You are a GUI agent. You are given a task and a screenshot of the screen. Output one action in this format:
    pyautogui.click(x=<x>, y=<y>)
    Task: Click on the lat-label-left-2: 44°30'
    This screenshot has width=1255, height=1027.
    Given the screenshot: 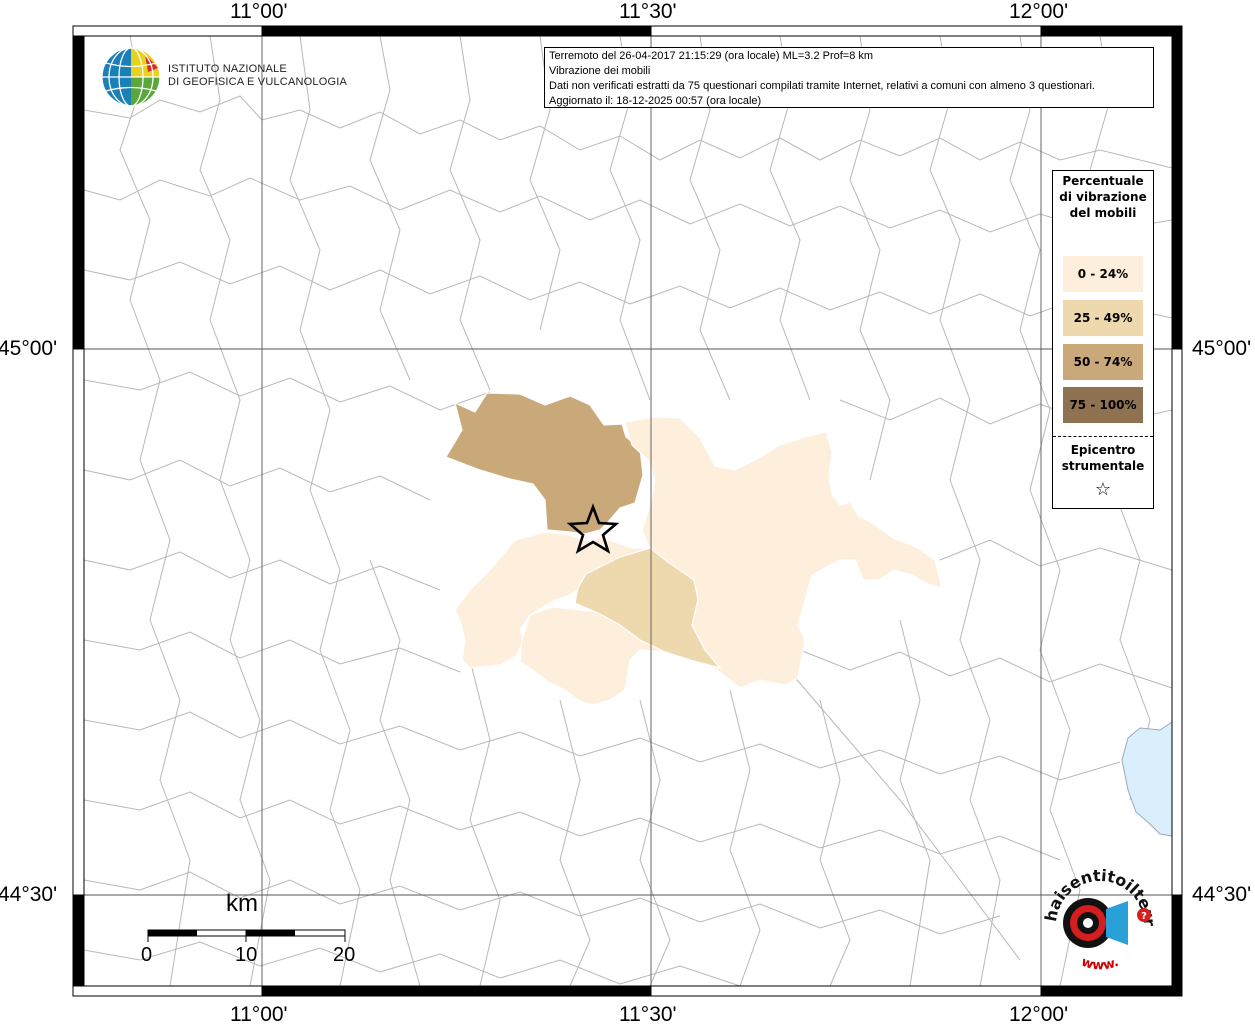 What is the action you would take?
    pyautogui.click(x=29, y=894)
    